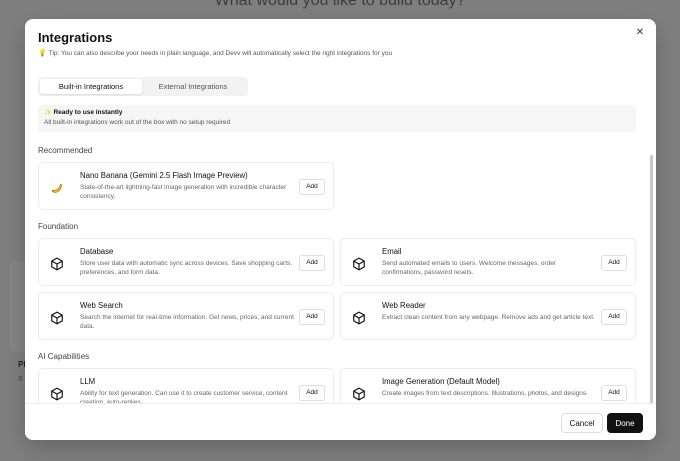 The width and height of the screenshot is (680, 461). What do you see at coordinates (337, 112) in the screenshot?
I see `ready-title: ✨ Ready to use instantly` at bounding box center [337, 112].